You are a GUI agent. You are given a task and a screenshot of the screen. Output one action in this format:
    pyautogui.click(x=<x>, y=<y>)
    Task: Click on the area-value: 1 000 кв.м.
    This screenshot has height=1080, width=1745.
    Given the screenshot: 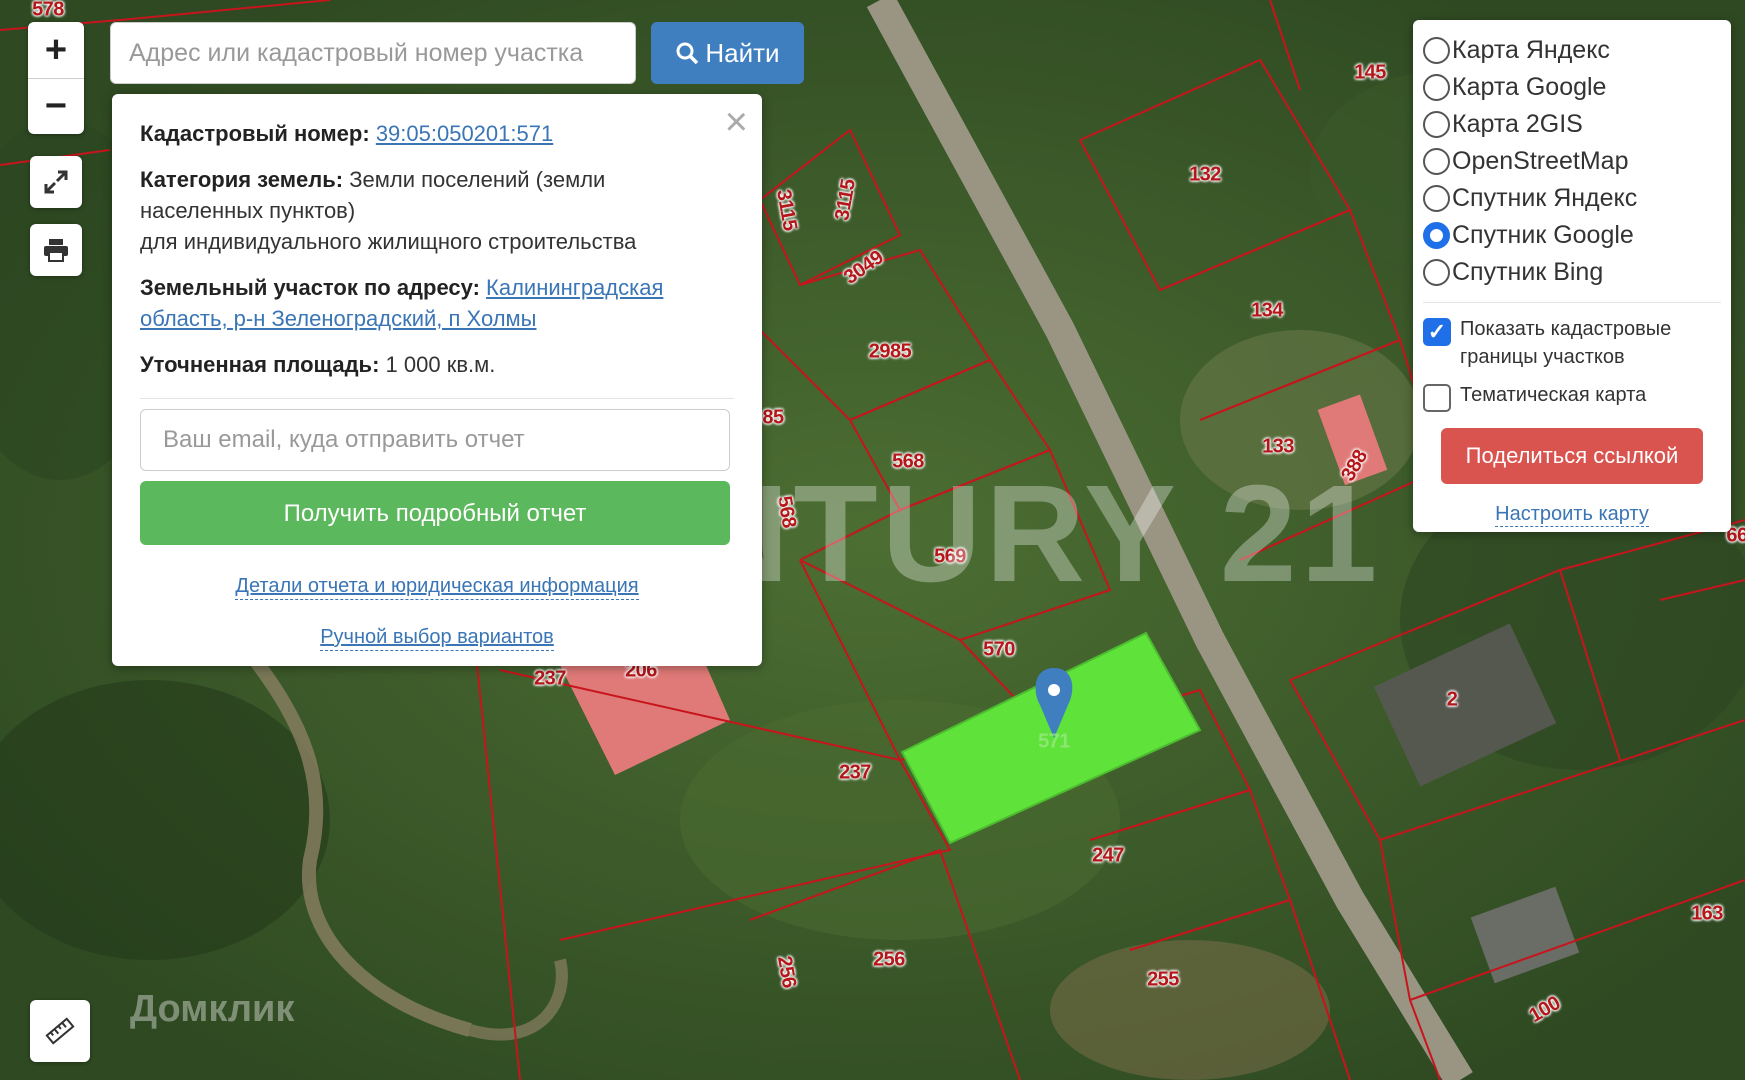 What is the action you would take?
    pyautogui.click(x=440, y=364)
    